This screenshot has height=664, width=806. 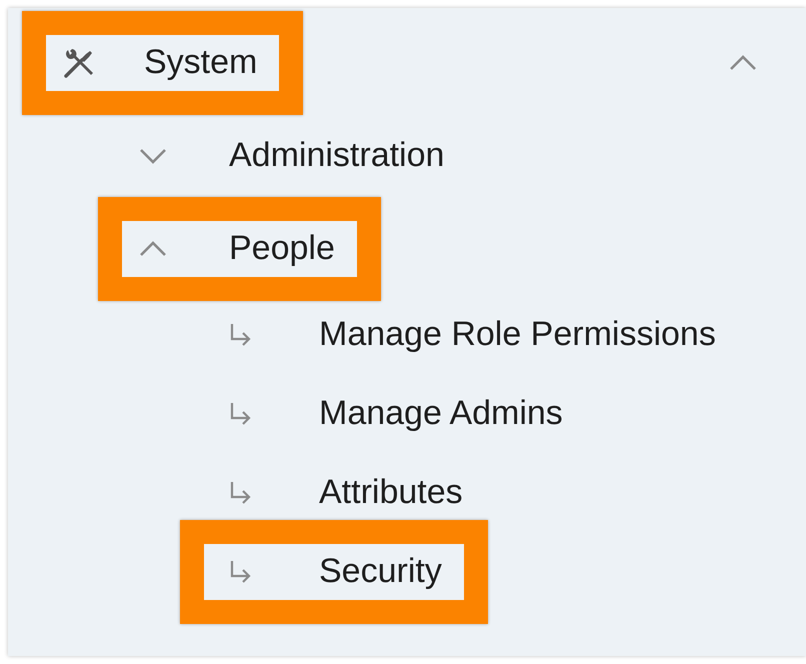 I want to click on menu-item: Security, so click(x=334, y=572).